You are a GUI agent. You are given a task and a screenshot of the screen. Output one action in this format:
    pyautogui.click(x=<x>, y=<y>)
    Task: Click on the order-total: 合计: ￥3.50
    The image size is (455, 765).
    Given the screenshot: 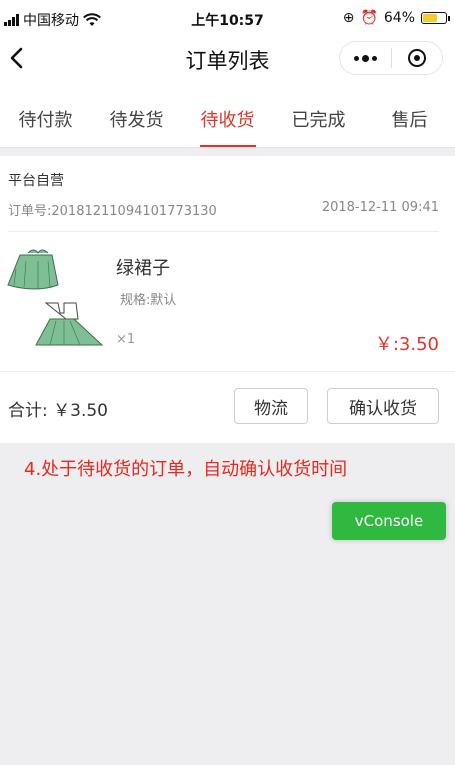 What is the action you would take?
    pyautogui.click(x=58, y=411)
    